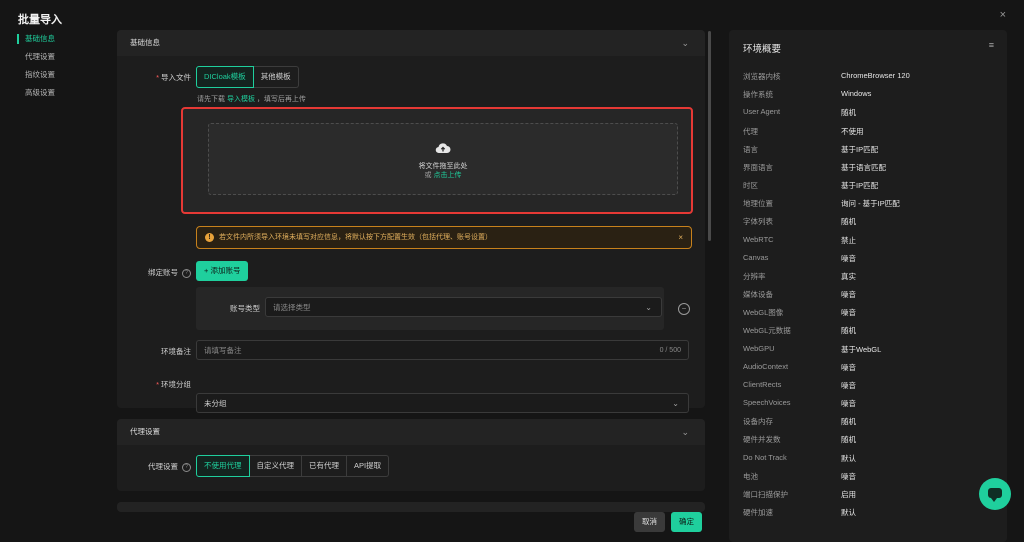 This screenshot has width=1024, height=542. What do you see at coordinates (368, 466) in the screenshot?
I see `tab-api-proxy: API提取` at bounding box center [368, 466].